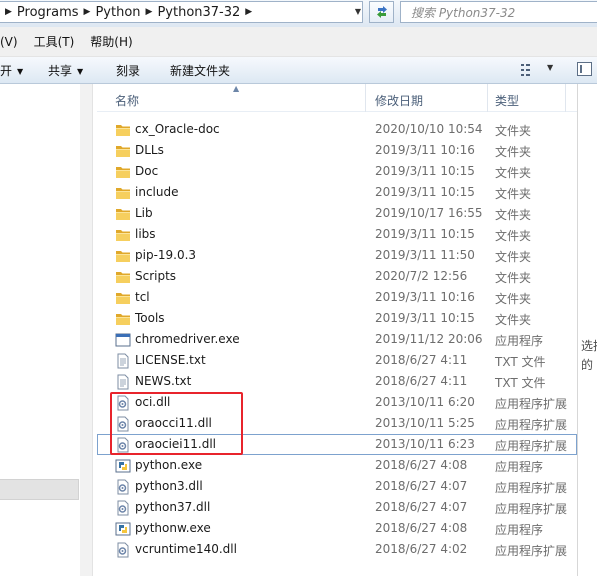  Describe the element at coordinates (337, 318) in the screenshot. I see `file-row: Tools 2019/3/11 10:15 文件夹` at that location.